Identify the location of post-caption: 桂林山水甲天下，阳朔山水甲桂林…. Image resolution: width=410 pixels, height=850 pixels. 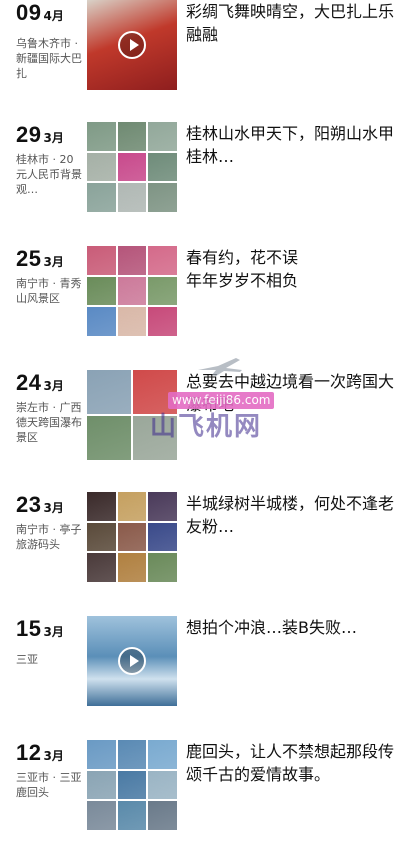
(291, 145).